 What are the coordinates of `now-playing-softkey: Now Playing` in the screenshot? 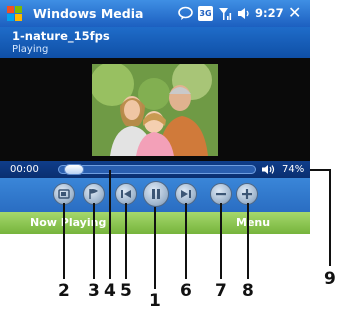 It's located at (68, 223).